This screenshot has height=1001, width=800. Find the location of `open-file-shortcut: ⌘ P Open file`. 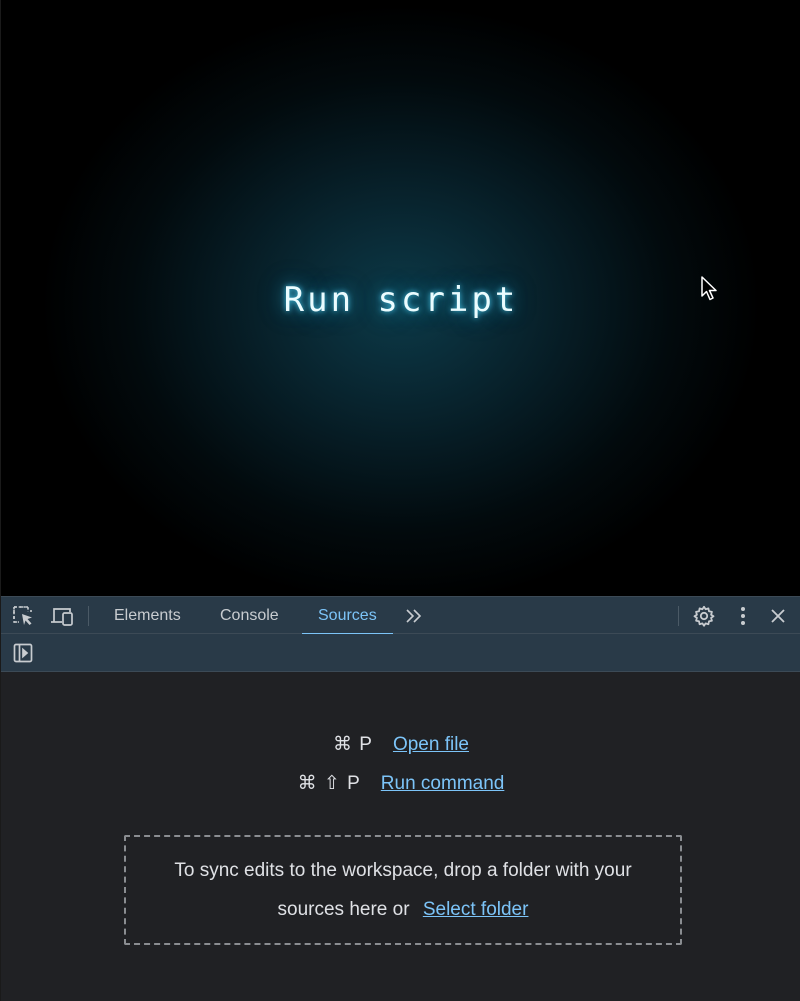

open-file-shortcut: ⌘ P Open file is located at coordinates (400, 744).